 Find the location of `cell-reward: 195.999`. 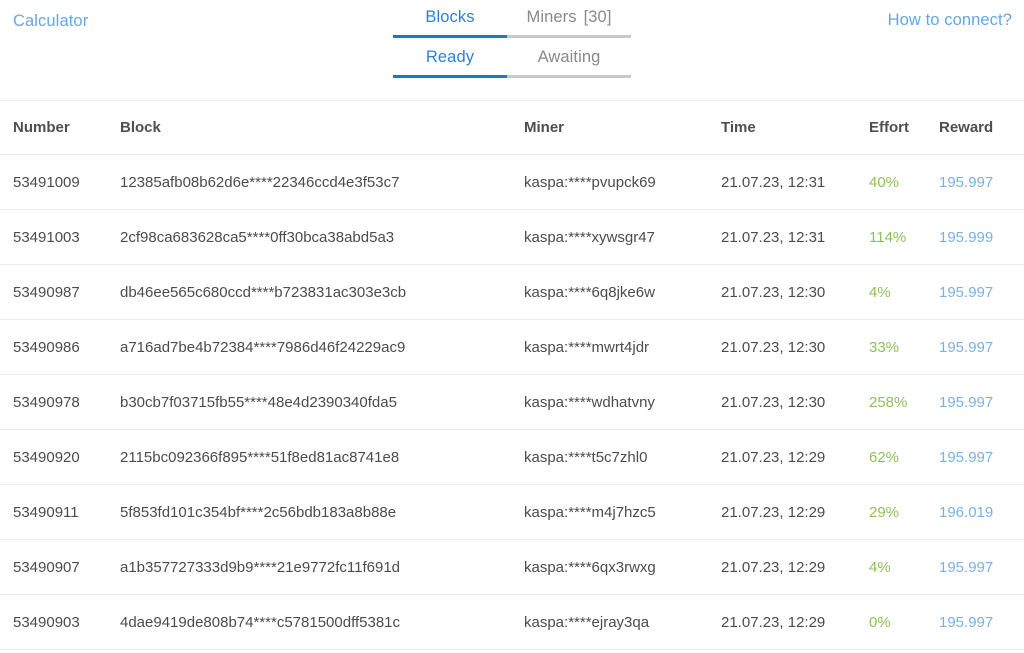

cell-reward: 195.999 is located at coordinates (966, 237).